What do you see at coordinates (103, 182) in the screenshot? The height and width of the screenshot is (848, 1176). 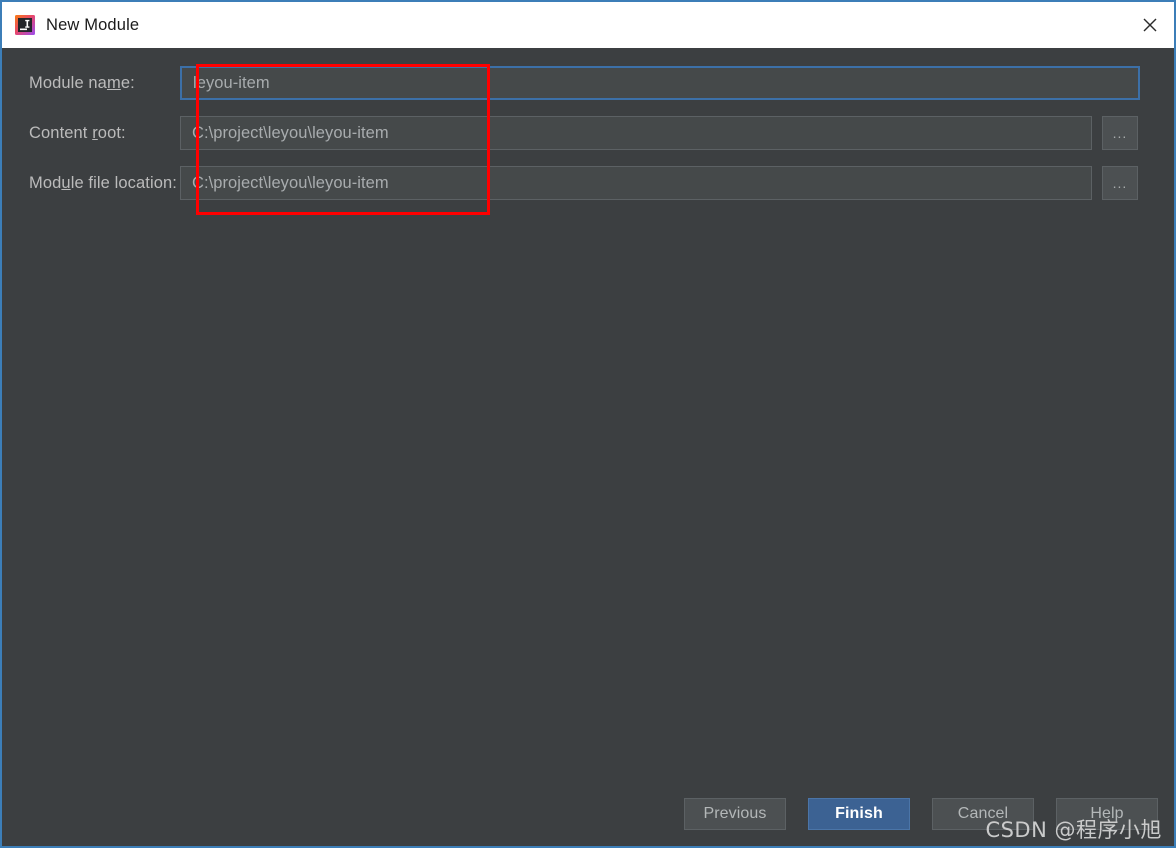 I see `module-file-location-label: Module file location:` at bounding box center [103, 182].